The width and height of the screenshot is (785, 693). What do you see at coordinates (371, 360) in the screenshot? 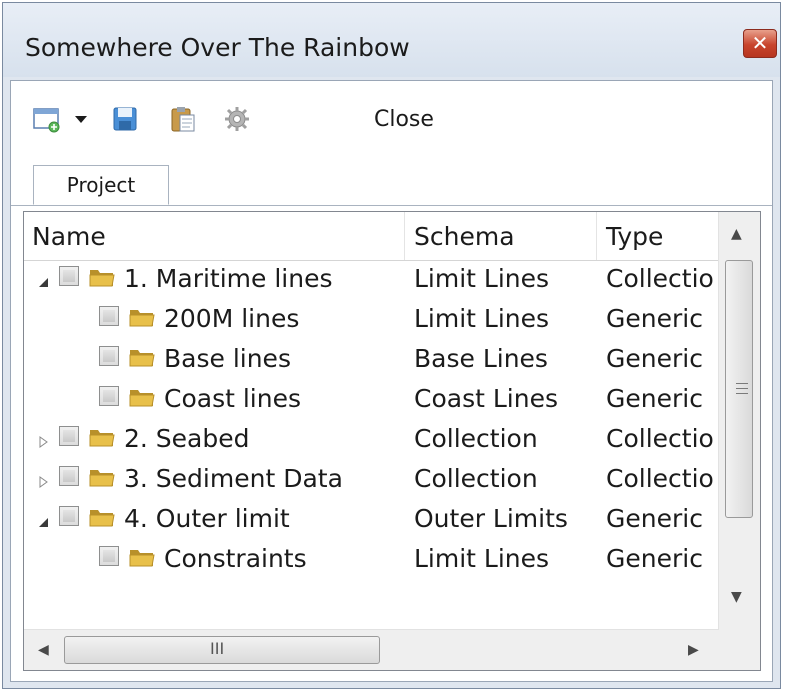
I see `table-row: Base lines Base Lines Generic` at bounding box center [371, 360].